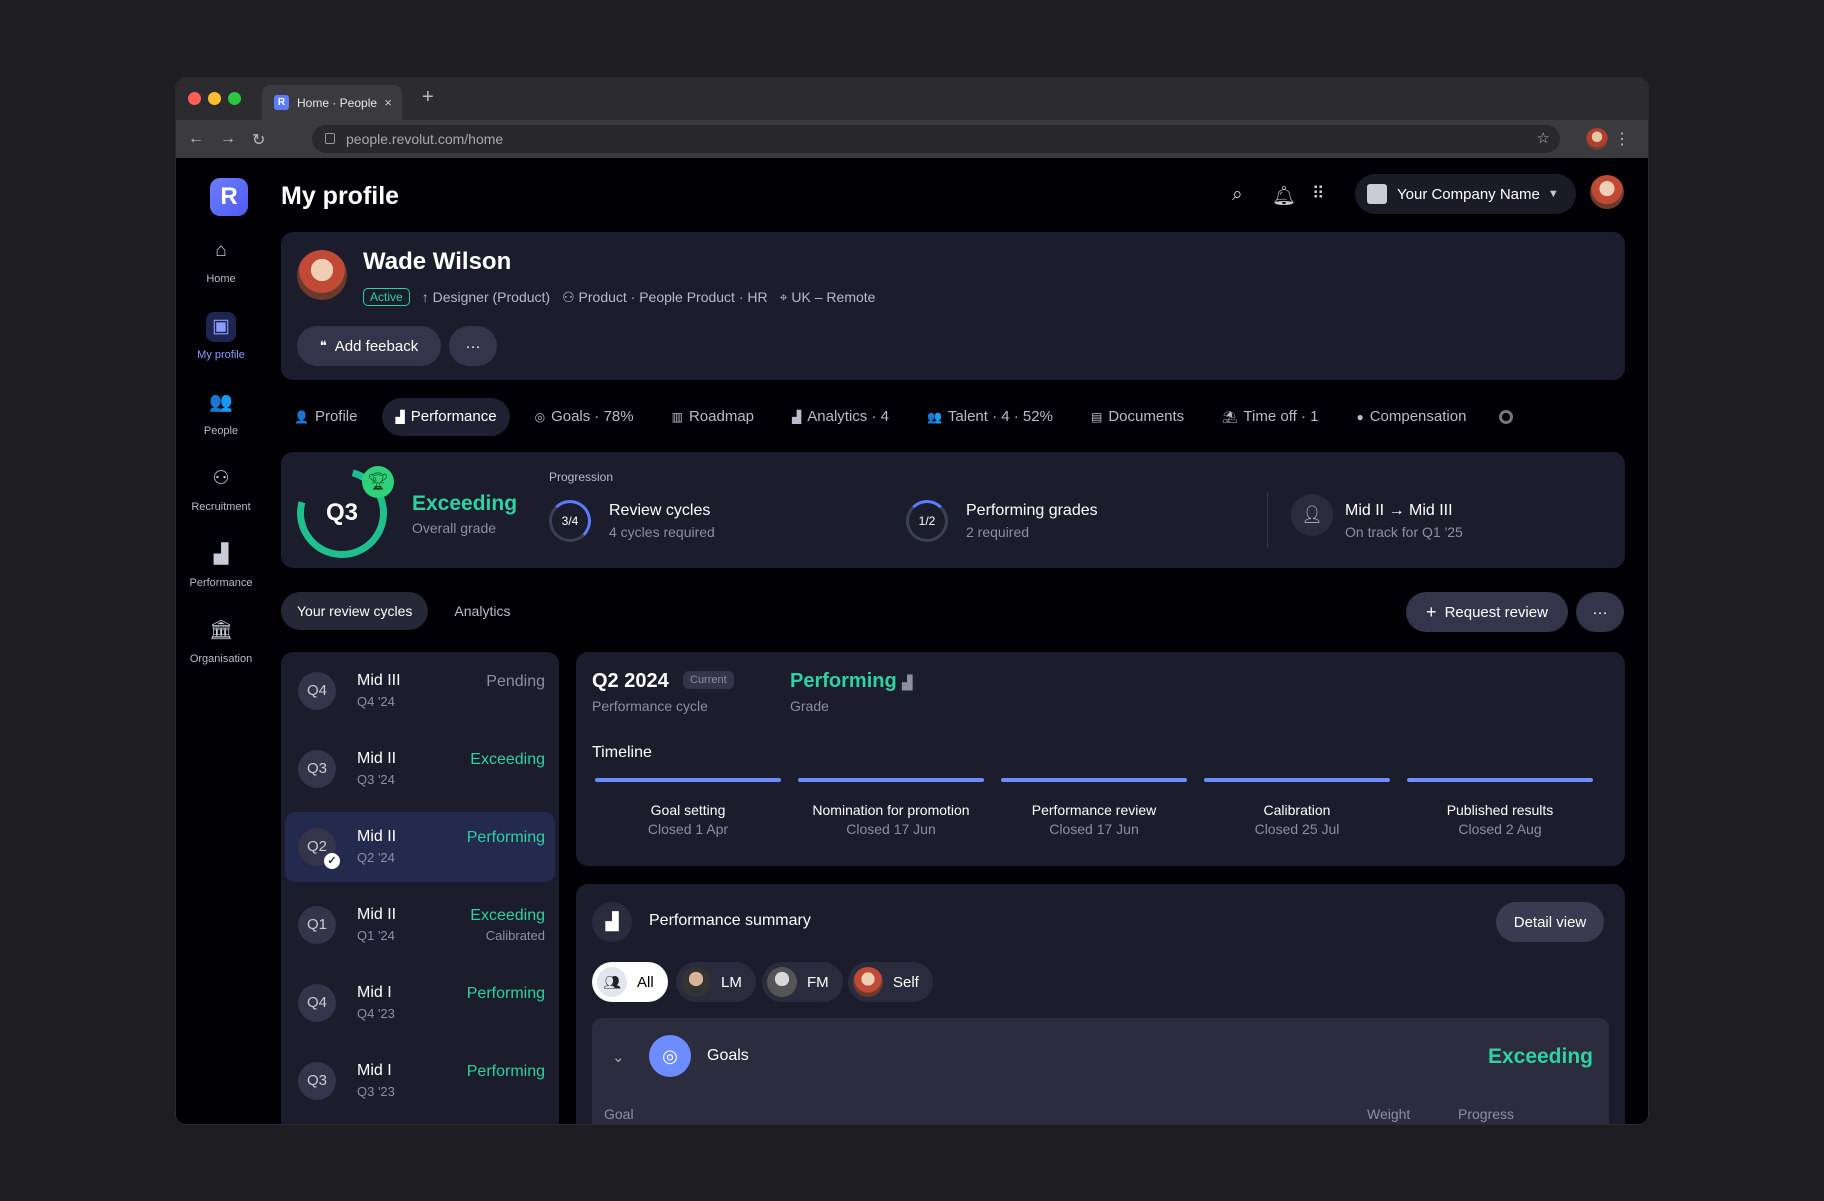 The height and width of the screenshot is (1201, 1824). Describe the element at coordinates (258, 140) in the screenshot. I see `reload-icon: ↻` at that location.